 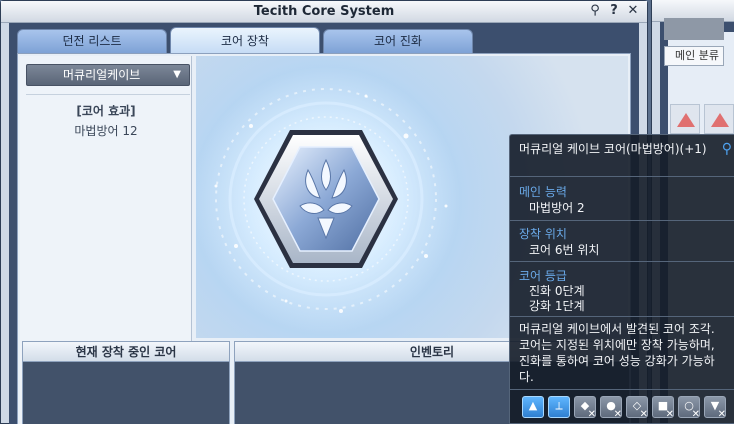 I want to click on helm-icon: ▼ ✕, so click(x=715, y=408).